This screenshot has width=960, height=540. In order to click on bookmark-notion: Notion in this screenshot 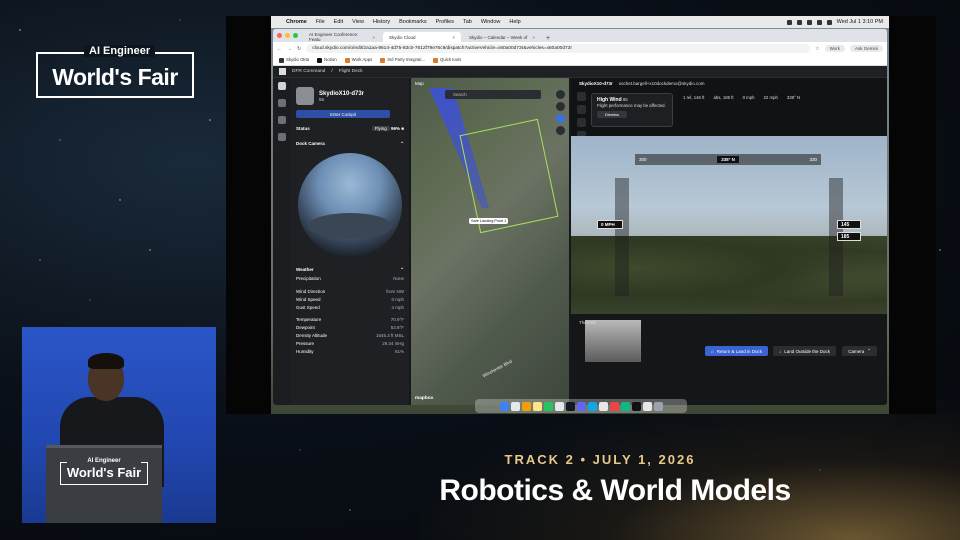, I will do `click(327, 60)`.